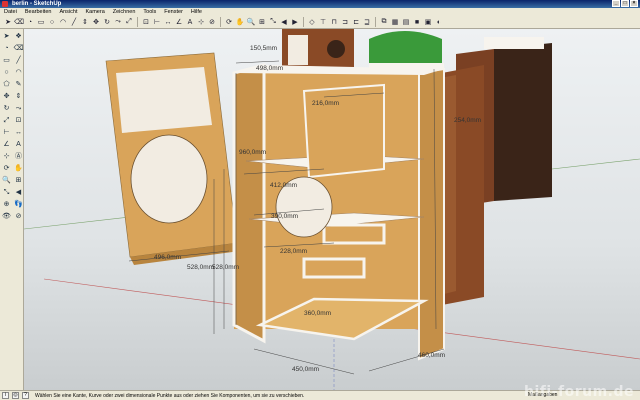 The width and height of the screenshot is (640, 400). I want to click on axes-icon: ⊹, so click(201, 22).